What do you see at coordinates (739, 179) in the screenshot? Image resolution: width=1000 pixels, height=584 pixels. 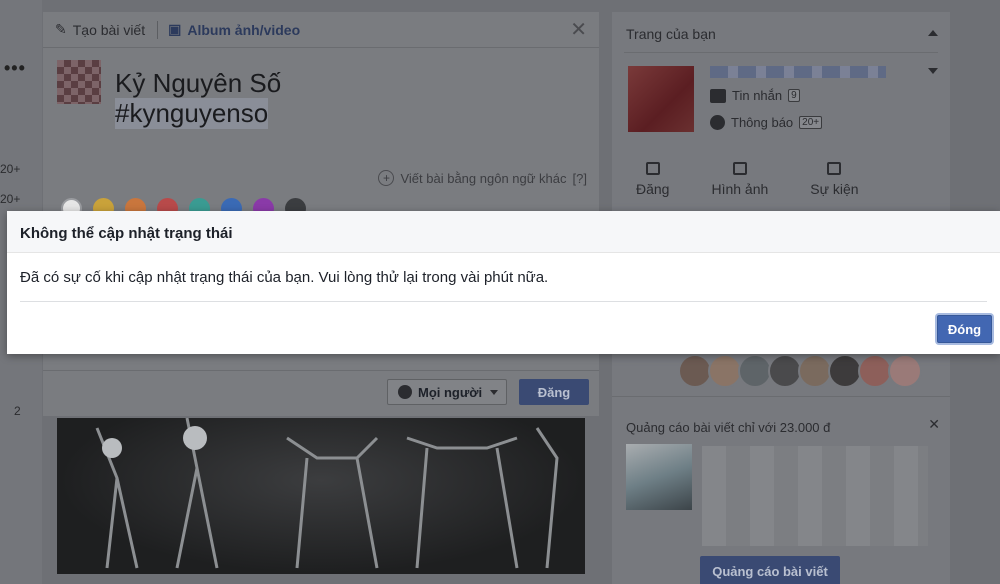 I see `action-photo: Hình ảnh` at bounding box center [739, 179].